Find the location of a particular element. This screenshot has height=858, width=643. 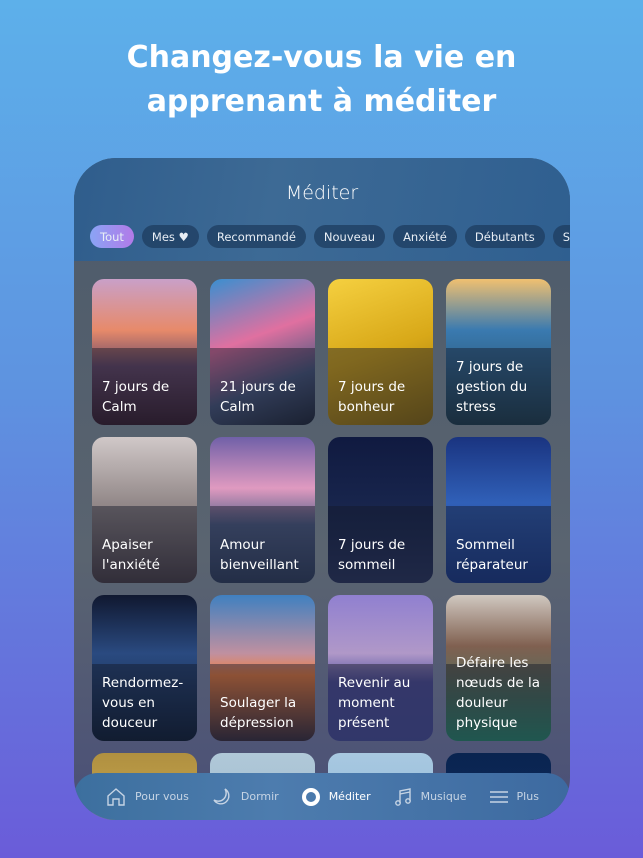

meditation-card: 7 jours de bonheur is located at coordinates (380, 352).